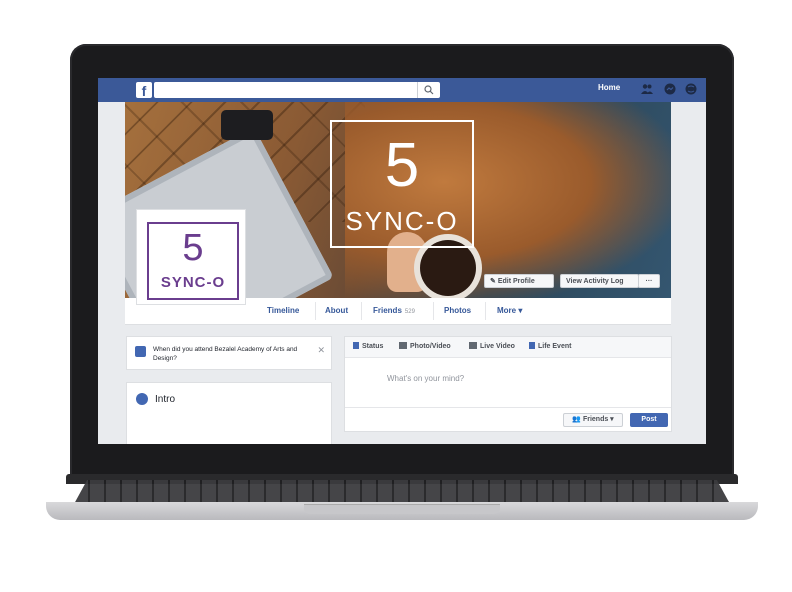 The height and width of the screenshot is (592, 792). What do you see at coordinates (425, 347) in the screenshot?
I see `composer-tab-photo-video: Photo/Video` at bounding box center [425, 347].